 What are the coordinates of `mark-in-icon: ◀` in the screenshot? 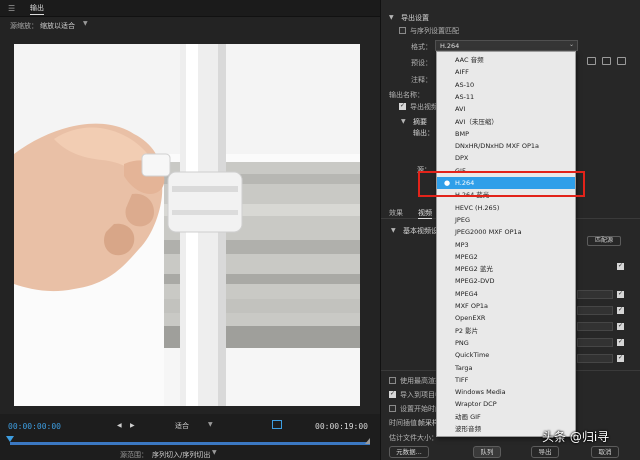 It's located at (119, 425).